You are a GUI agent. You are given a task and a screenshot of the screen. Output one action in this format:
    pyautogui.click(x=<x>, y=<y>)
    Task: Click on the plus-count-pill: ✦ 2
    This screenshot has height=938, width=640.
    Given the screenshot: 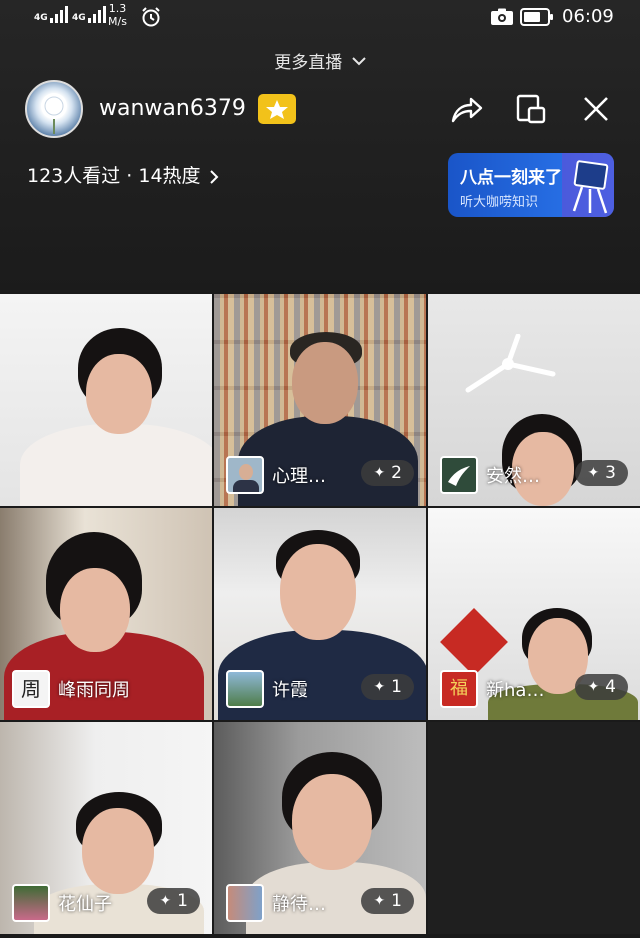 What is the action you would take?
    pyautogui.click(x=387, y=473)
    